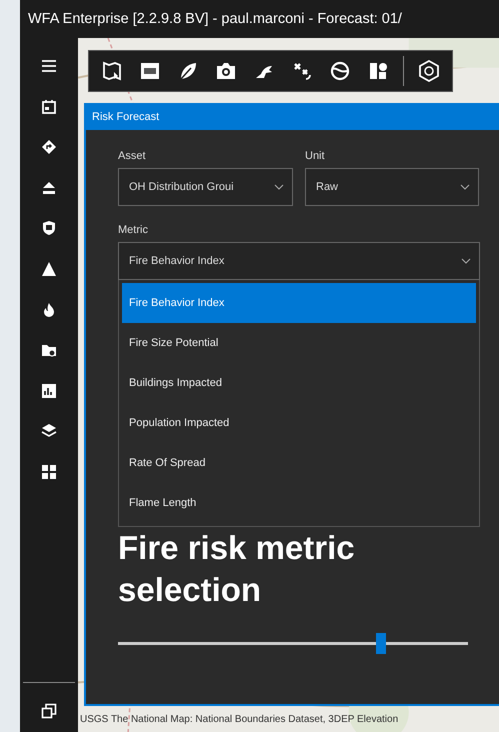 This screenshot has width=499, height=732. What do you see at coordinates (293, 643) in the screenshot?
I see `slider` at bounding box center [293, 643].